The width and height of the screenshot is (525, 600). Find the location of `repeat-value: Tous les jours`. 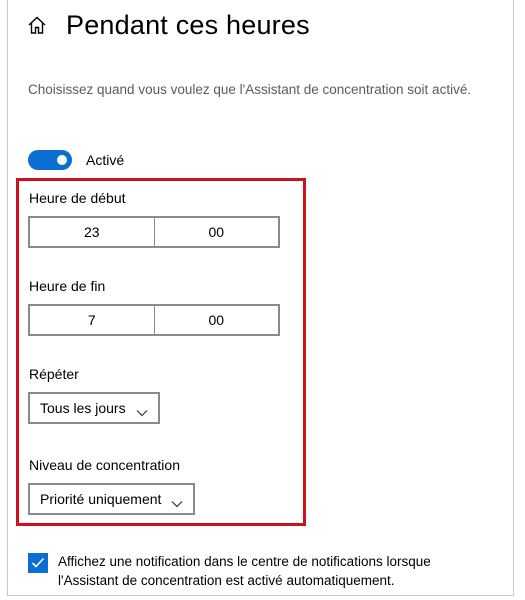

repeat-value: Tous les jours is located at coordinates (83, 408).